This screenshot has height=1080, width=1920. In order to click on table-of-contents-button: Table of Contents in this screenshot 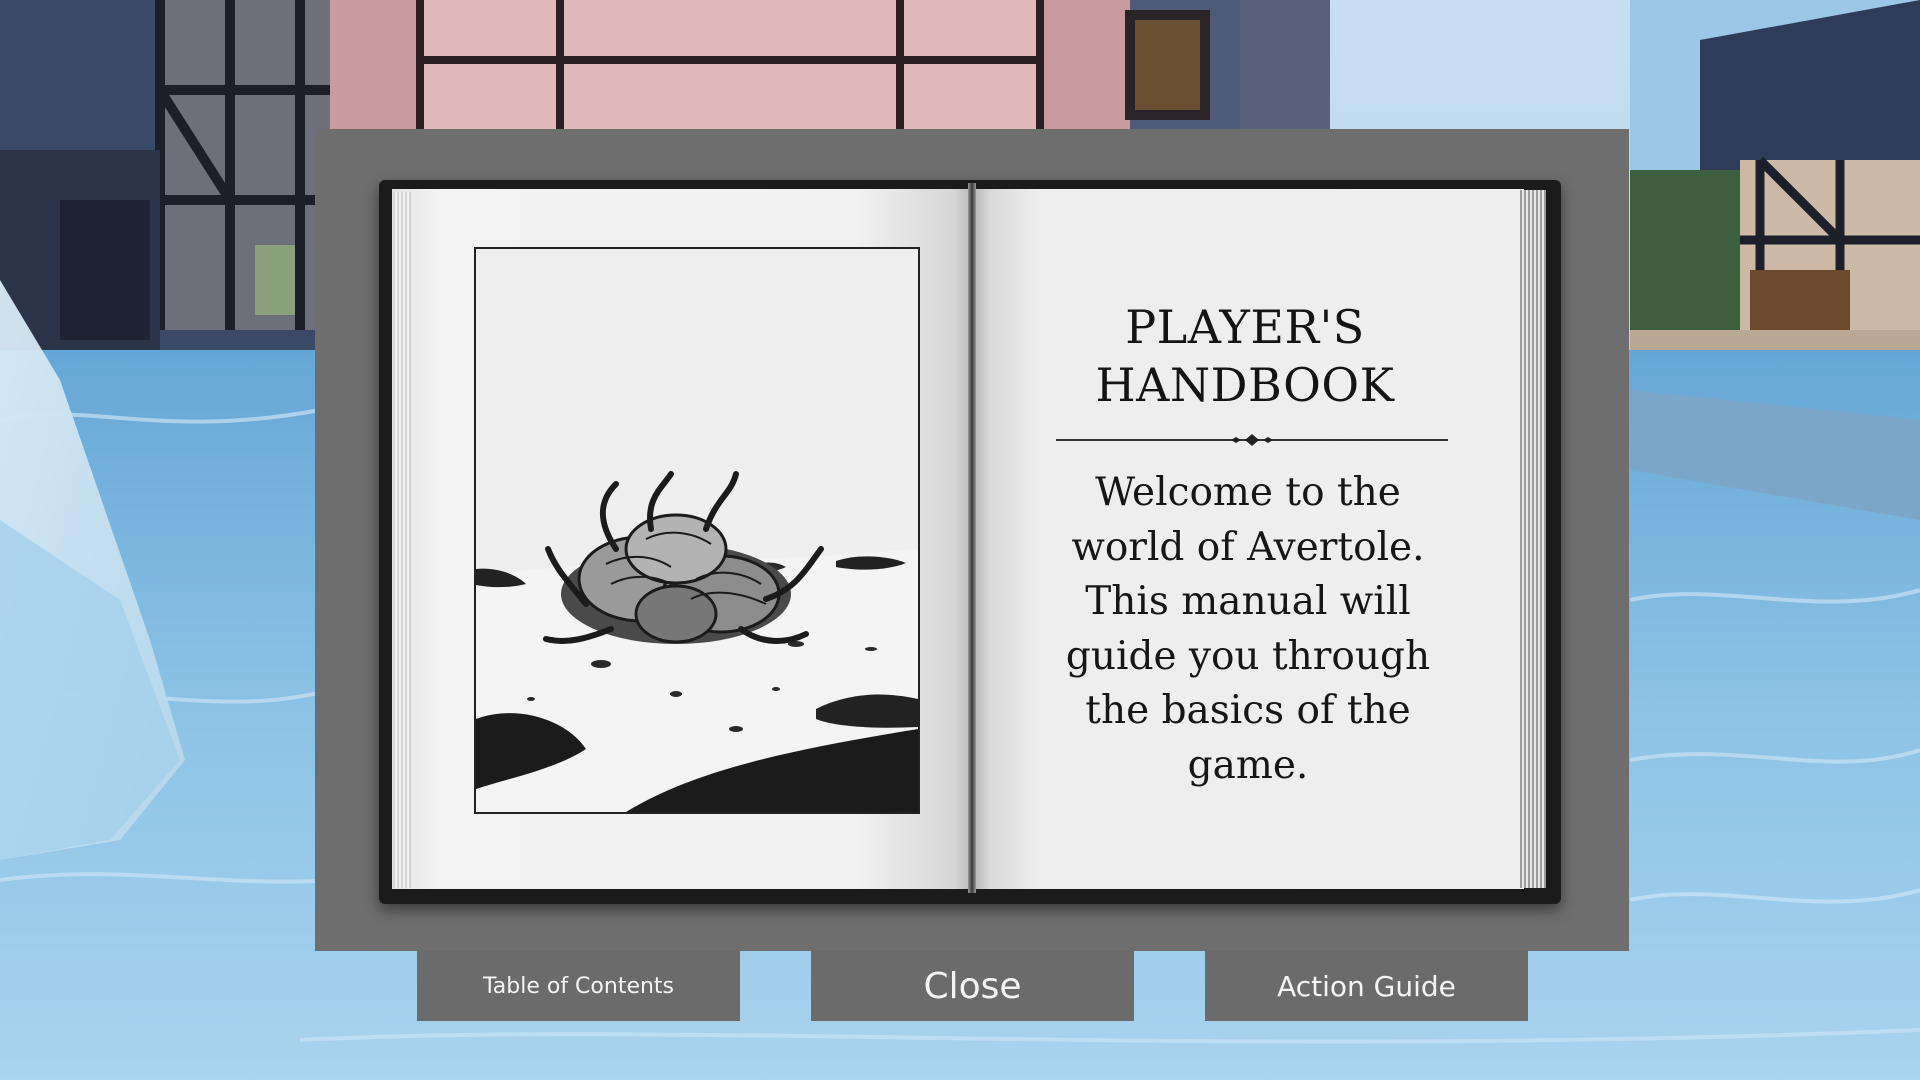, I will do `click(578, 986)`.